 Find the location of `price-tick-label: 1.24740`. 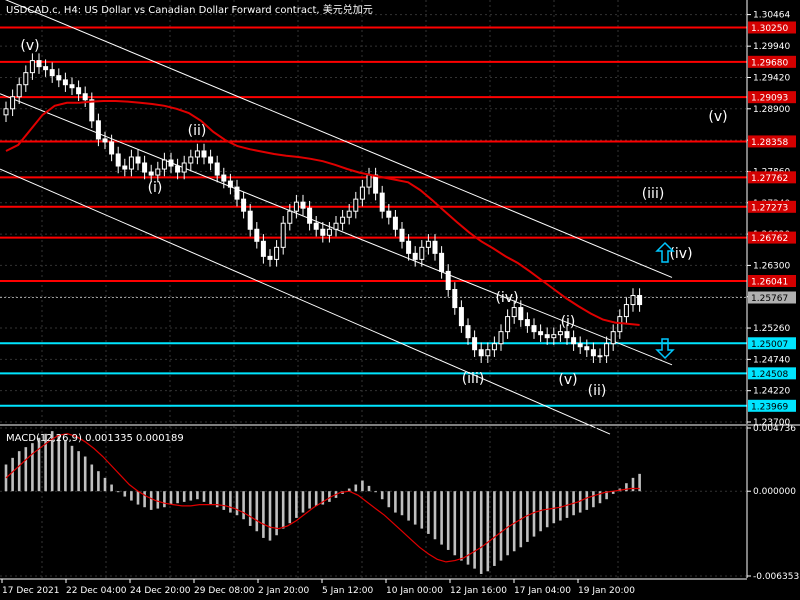

price-tick-label: 1.24740 is located at coordinates (771, 360).